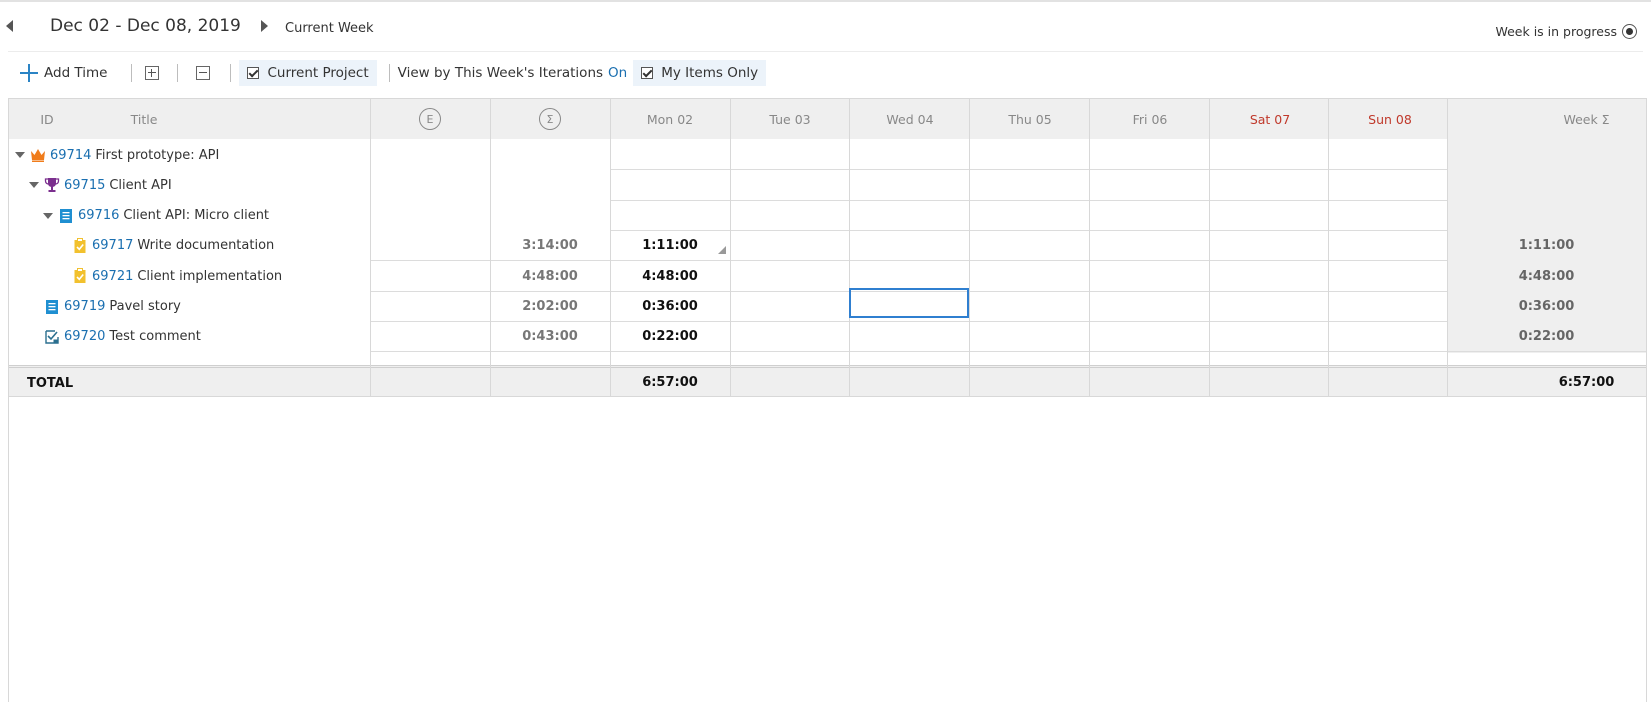 This screenshot has height=702, width=1651. I want to click on column-header-day: Tue 03, so click(790, 119).